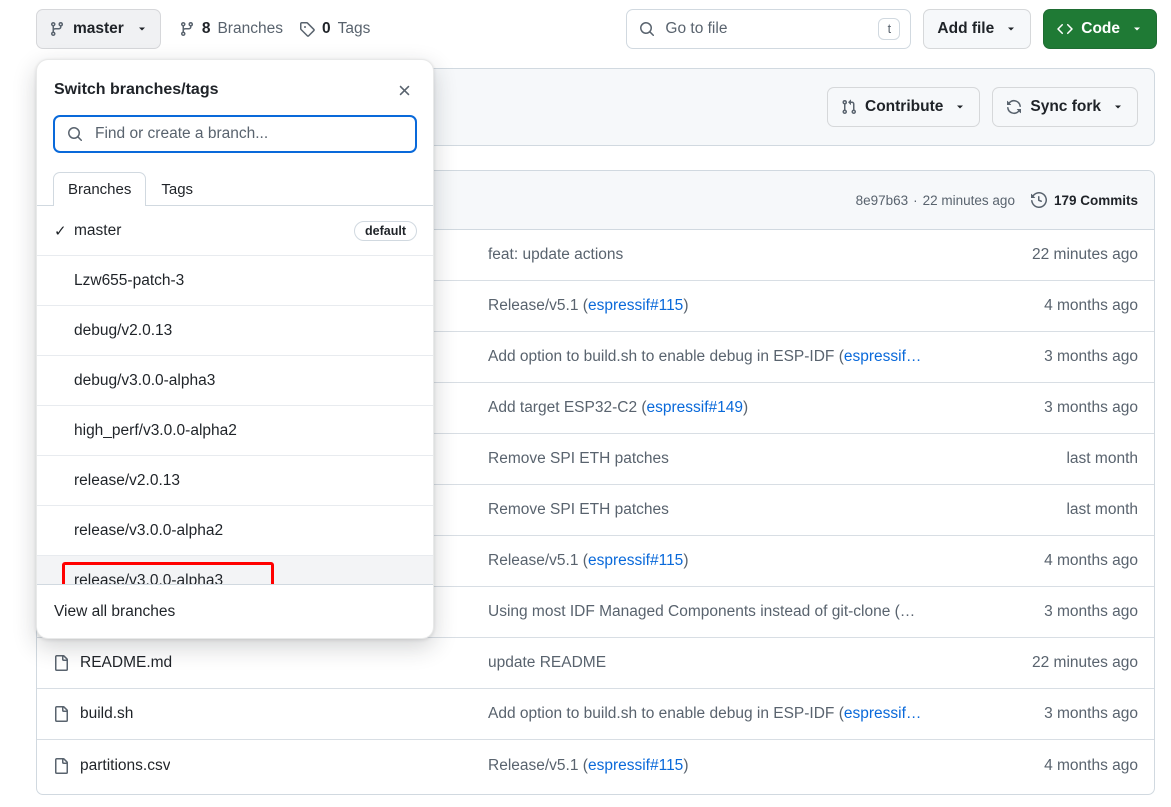  Describe the element at coordinates (743, 255) in the screenshot. I see `commit-message-cell: feat: update actions` at that location.